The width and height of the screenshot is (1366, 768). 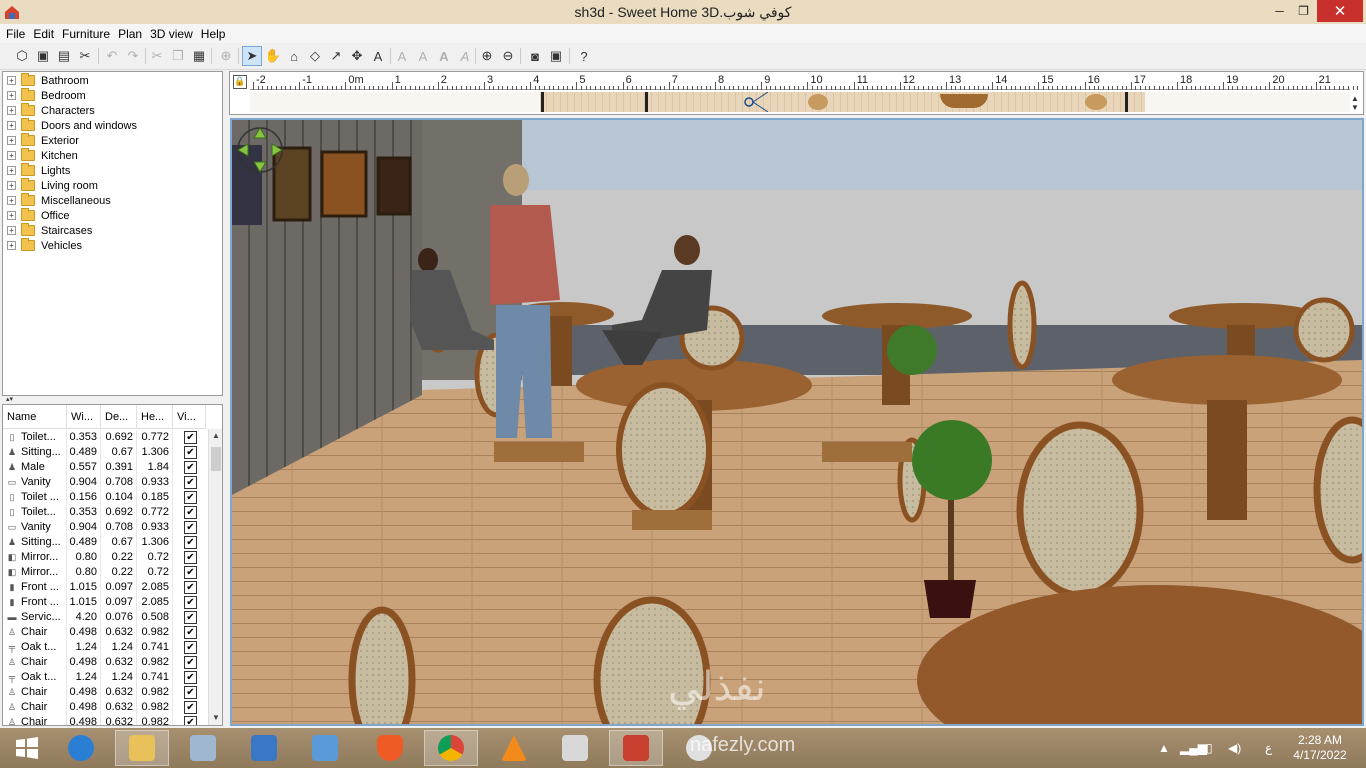 I want to click on cut-preferences-icon: ✂, so click(x=85, y=56).